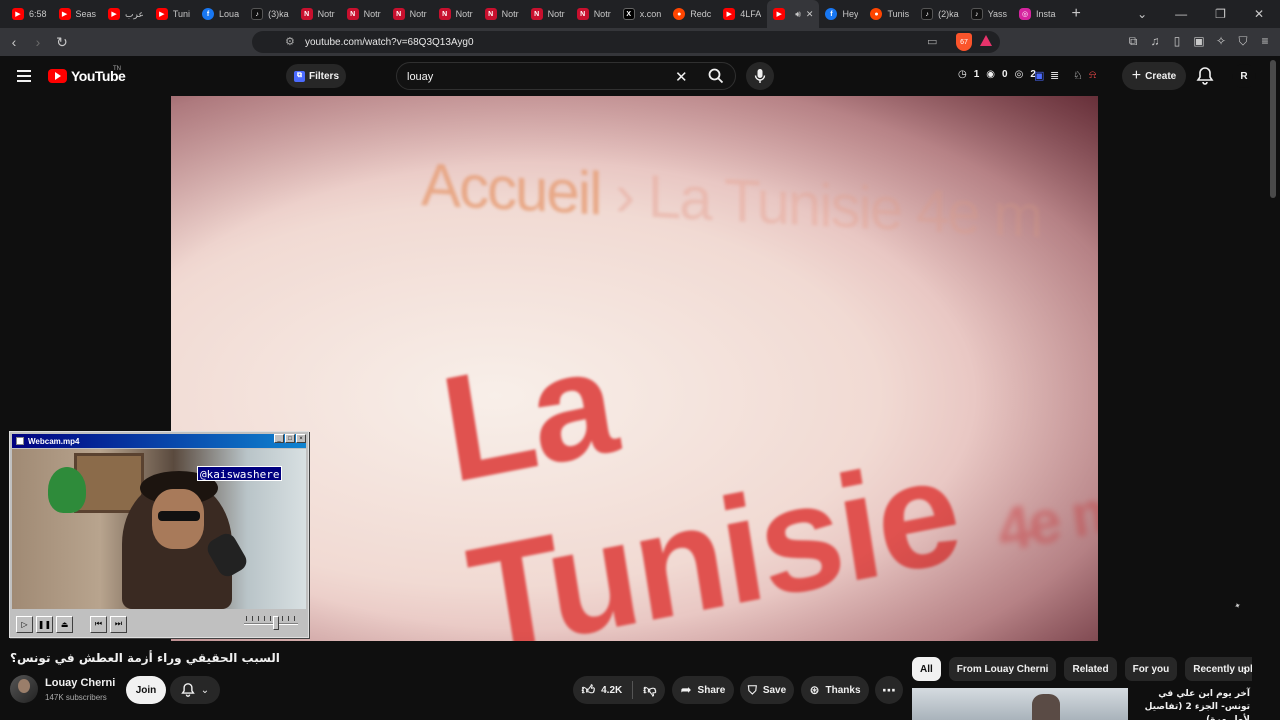 Image resolution: width=1280 pixels, height=720 pixels. I want to click on back-button: ‹, so click(14, 42).